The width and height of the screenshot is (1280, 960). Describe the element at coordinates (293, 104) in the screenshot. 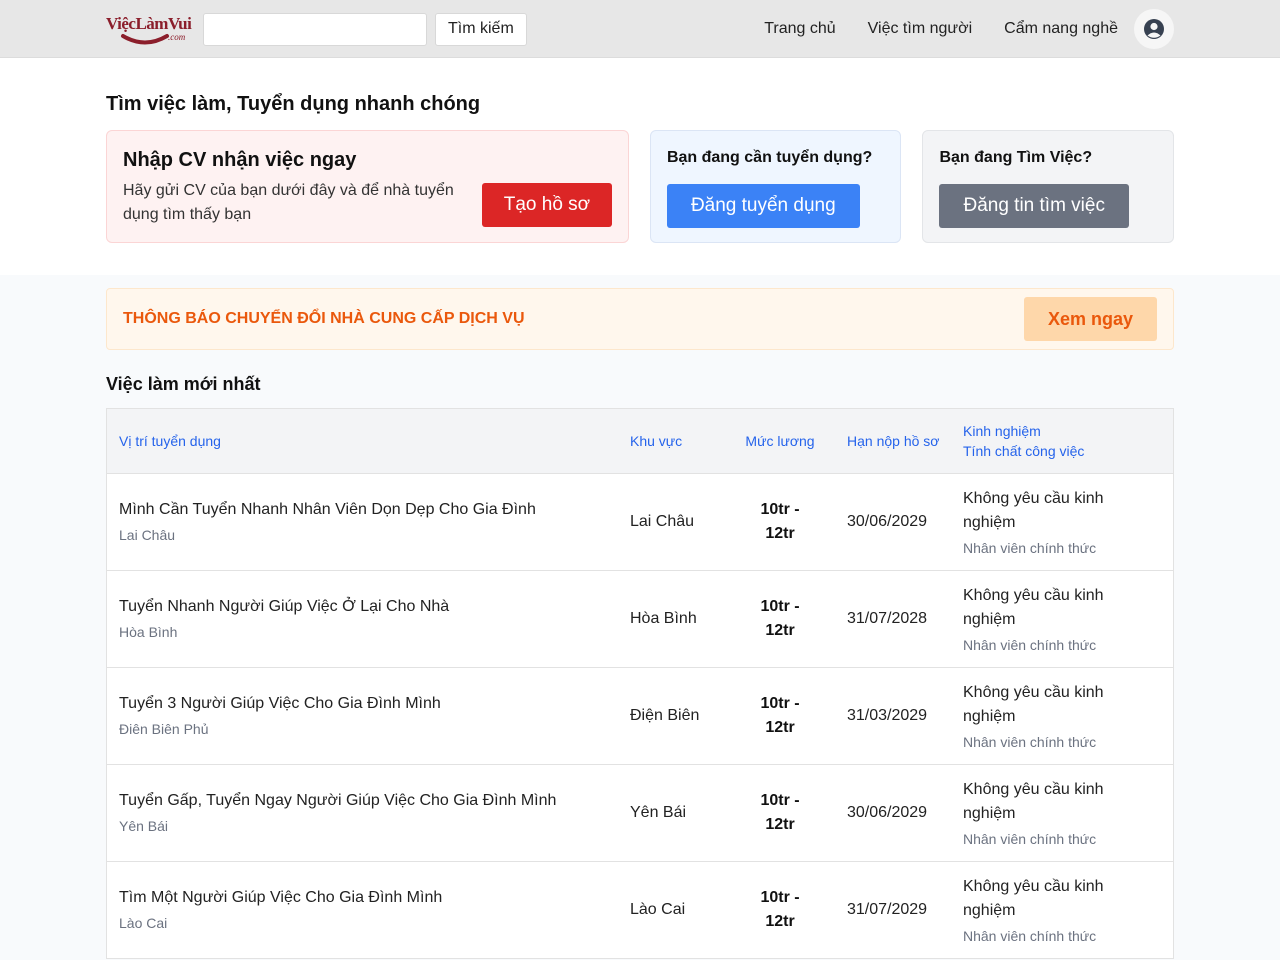

I see `page-title: Tìm việc làm, Tuyển dụng nhanh chóng` at that location.